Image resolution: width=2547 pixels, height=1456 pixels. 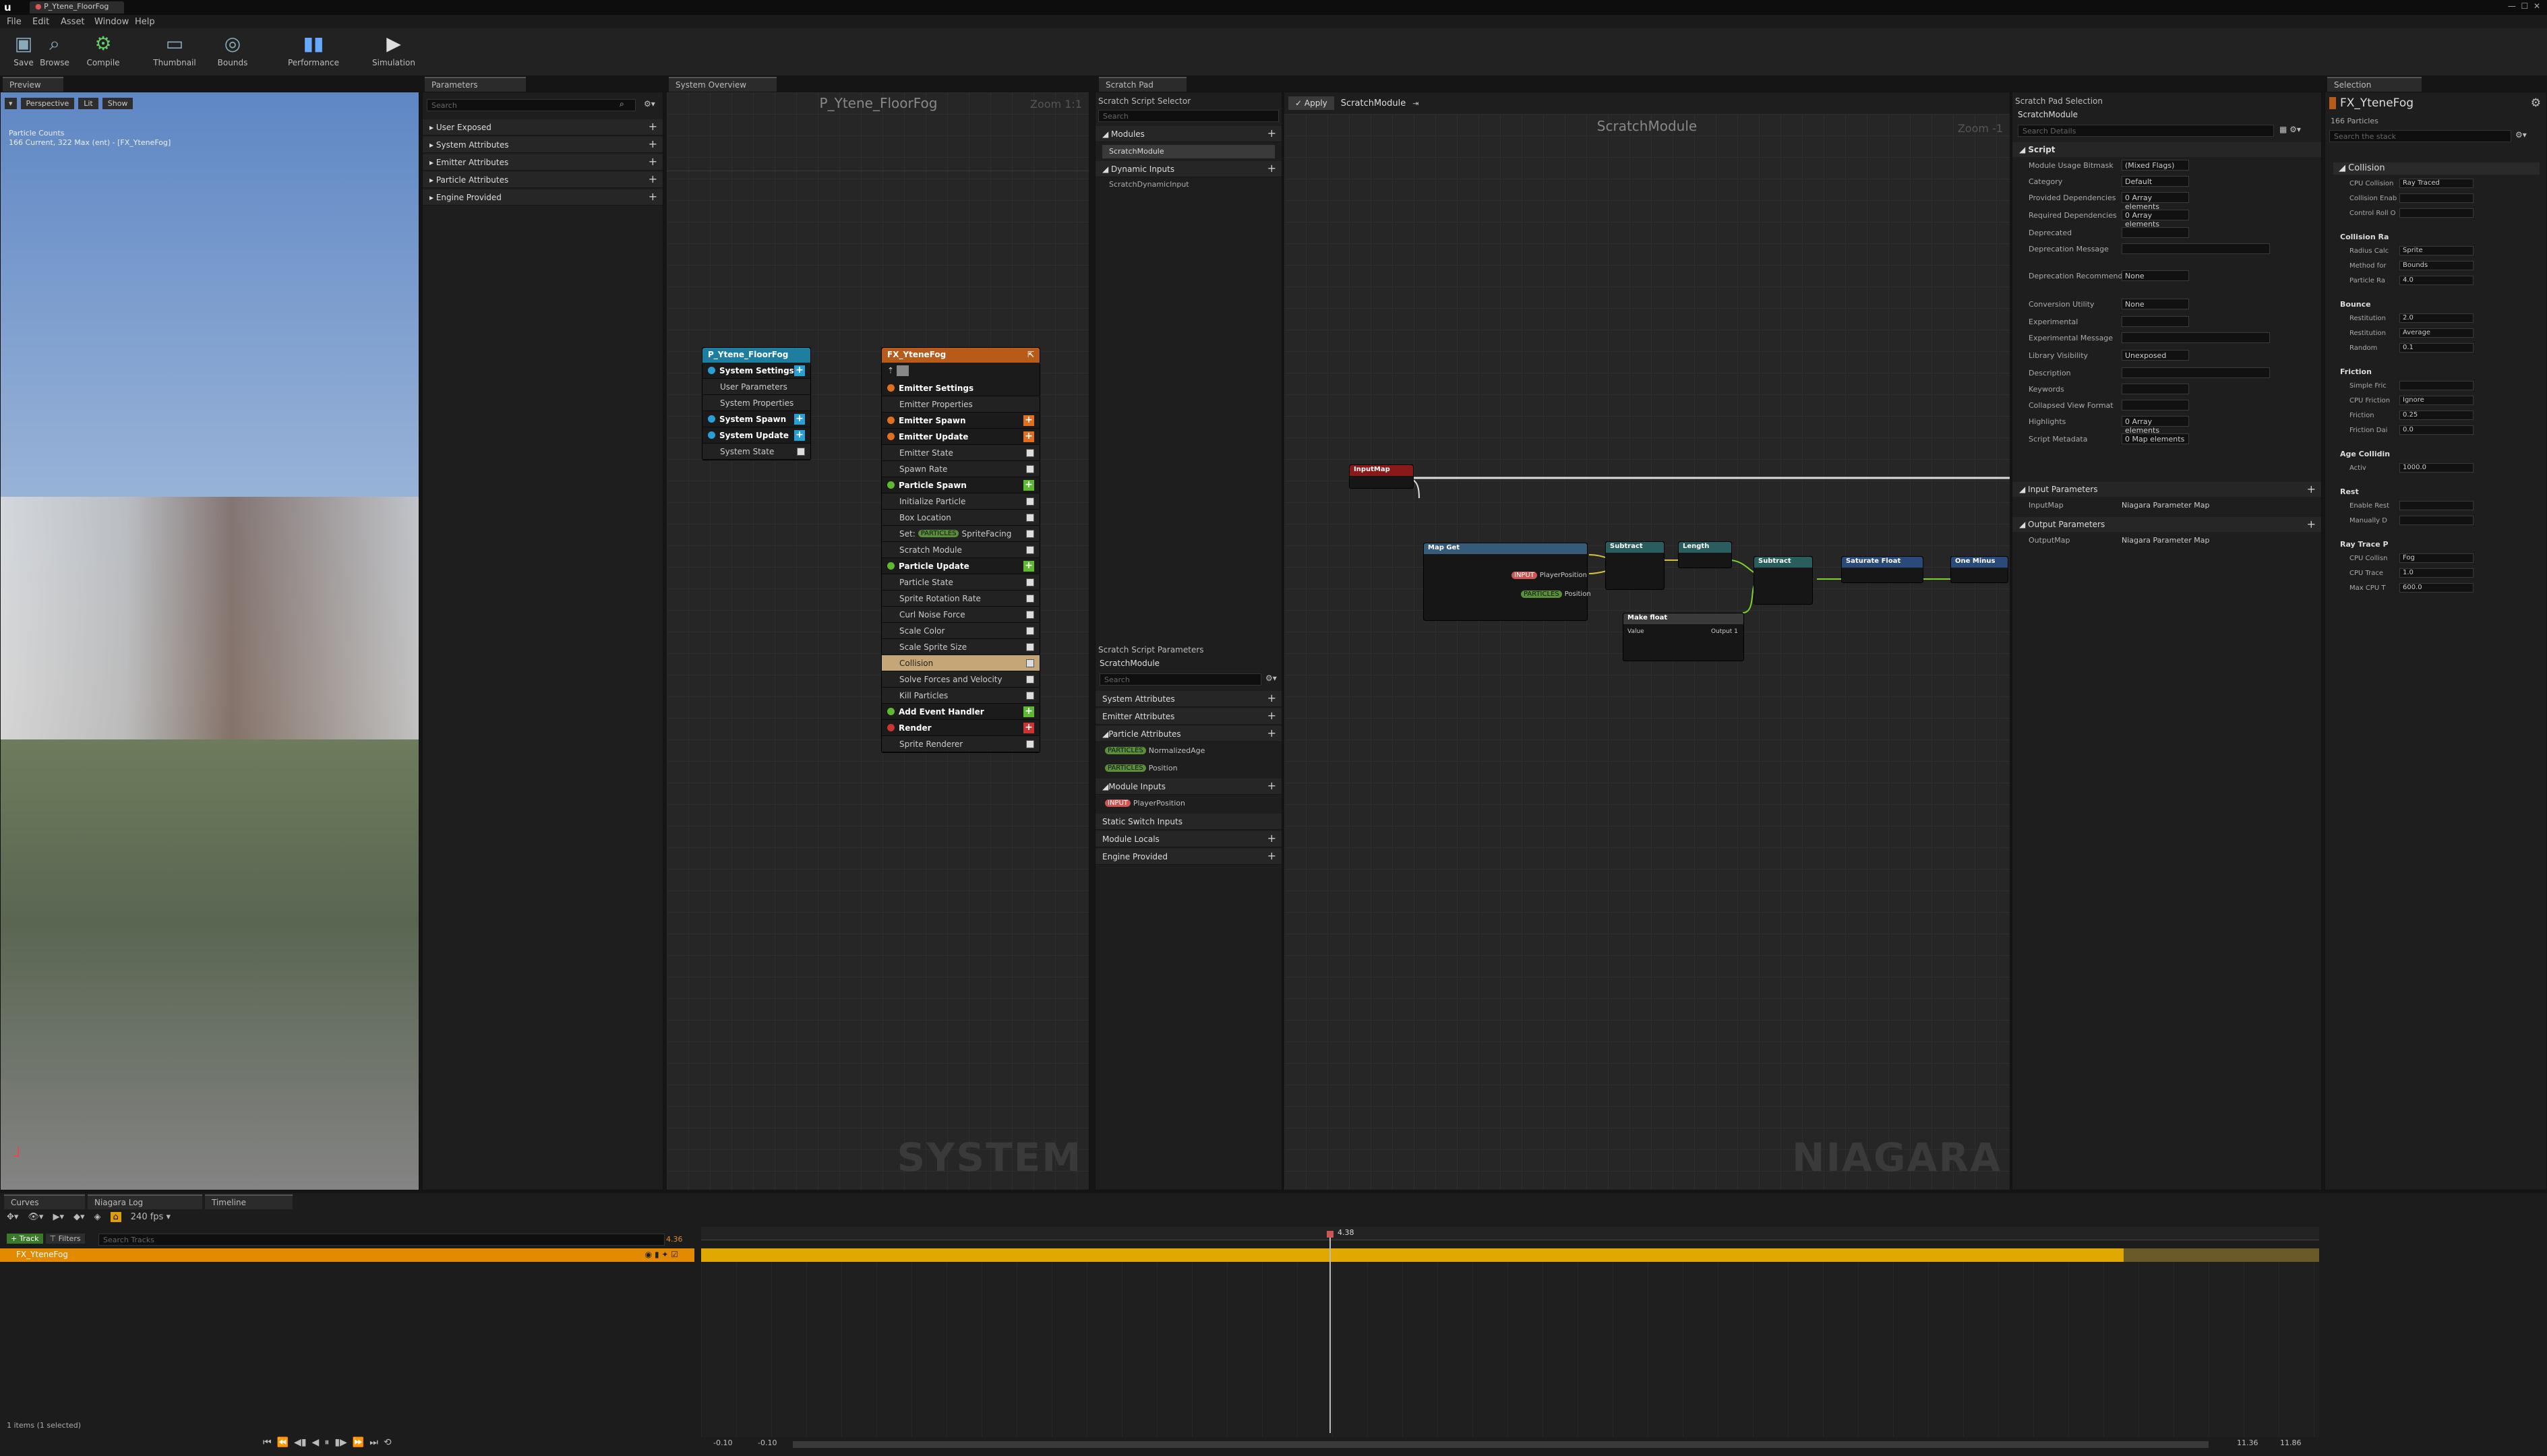 What do you see at coordinates (33, 84) in the screenshot?
I see `tab-preview: Preview` at bounding box center [33, 84].